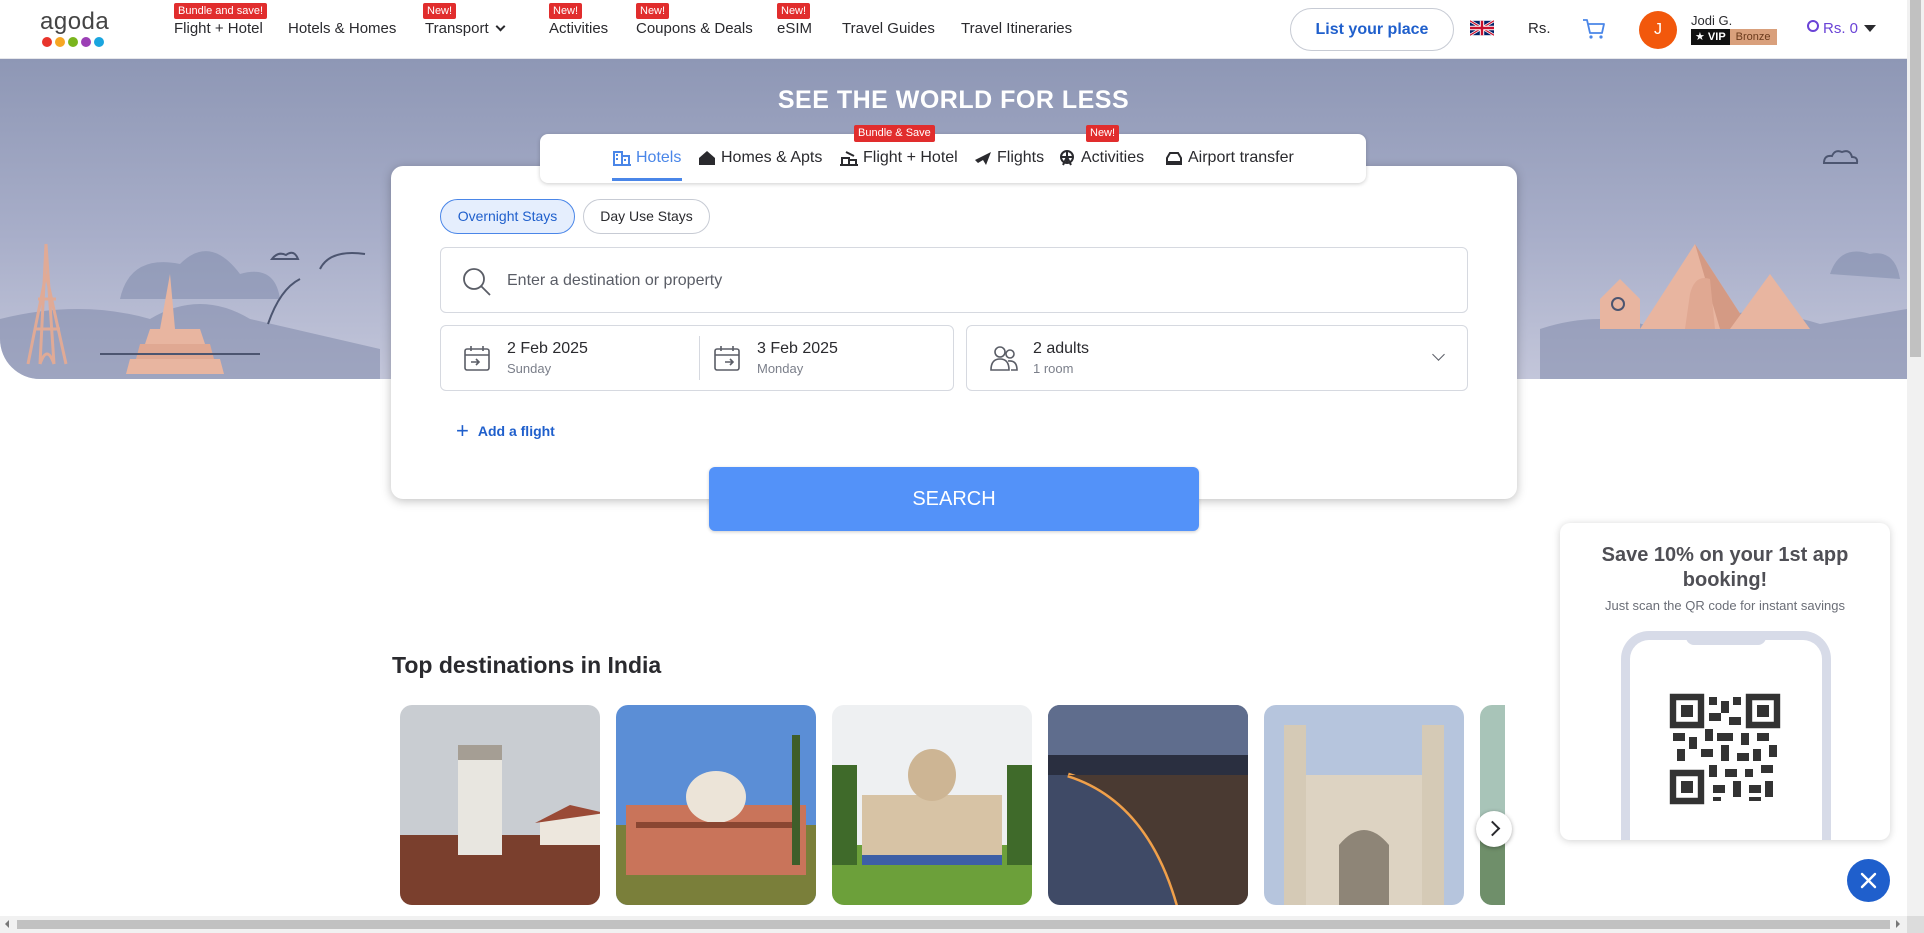 The height and width of the screenshot is (933, 1924). What do you see at coordinates (1658, 30) in the screenshot?
I see `avatar: J` at bounding box center [1658, 30].